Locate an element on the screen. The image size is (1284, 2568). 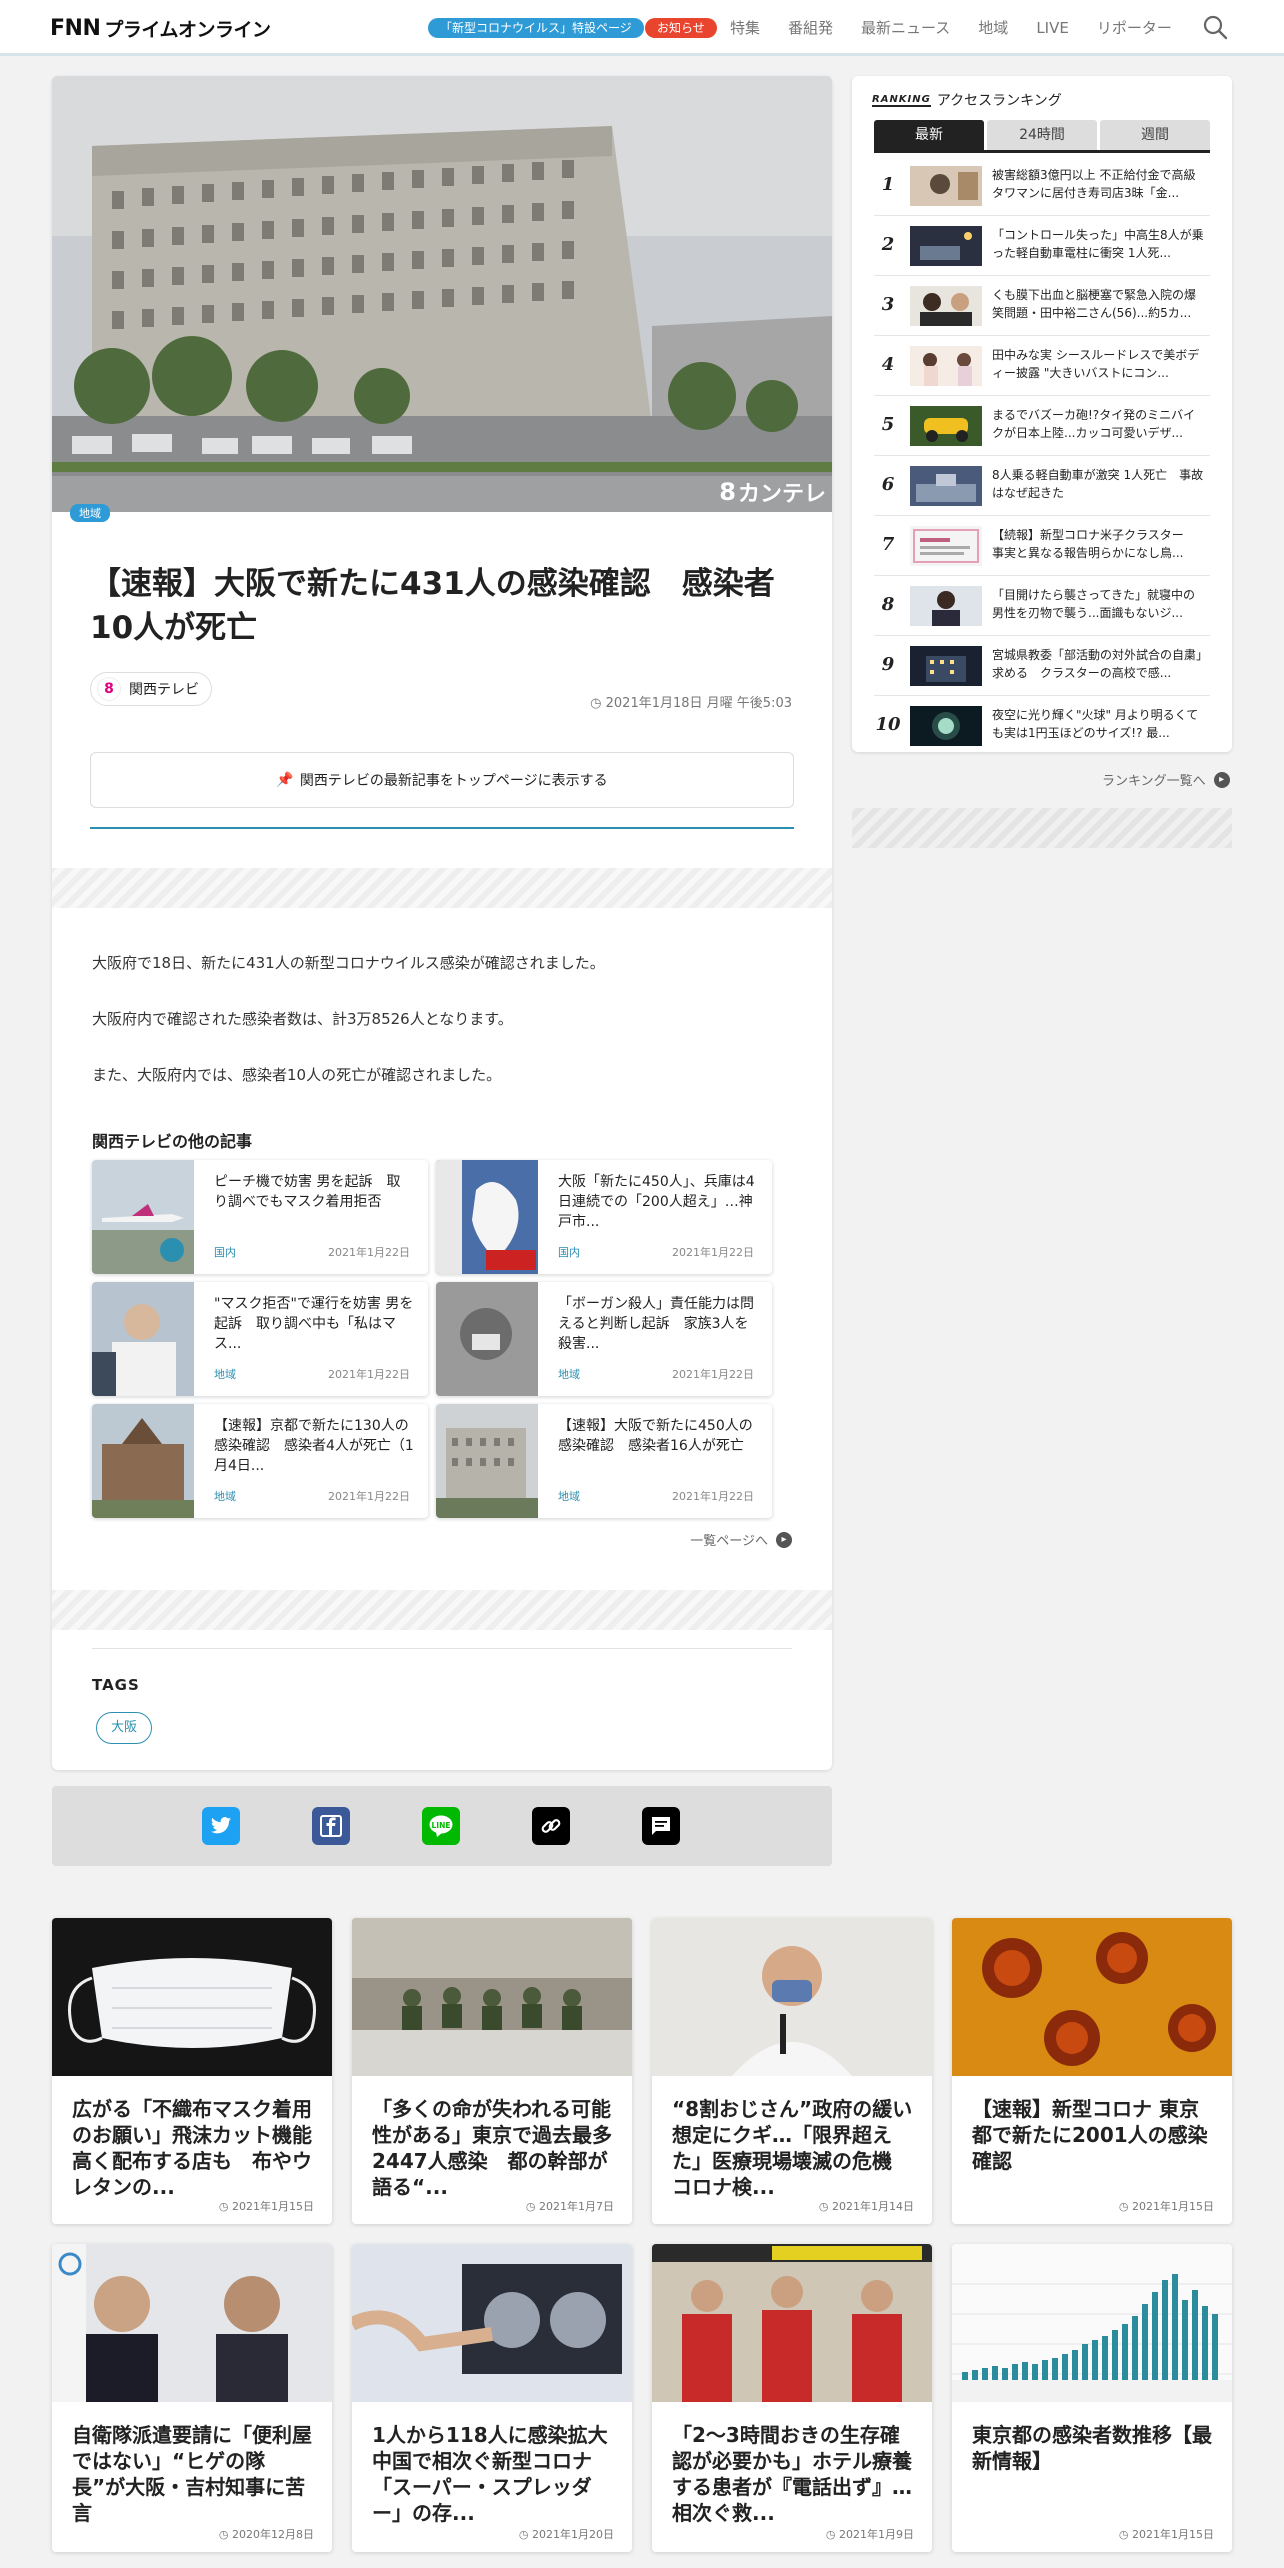
facebook-icon is located at coordinates (331, 1826).